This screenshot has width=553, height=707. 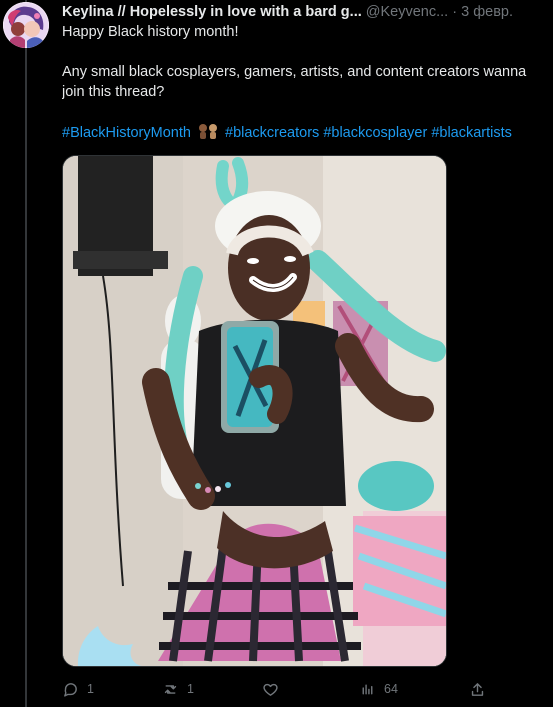 I want to click on view-count: 64, so click(x=391, y=689).